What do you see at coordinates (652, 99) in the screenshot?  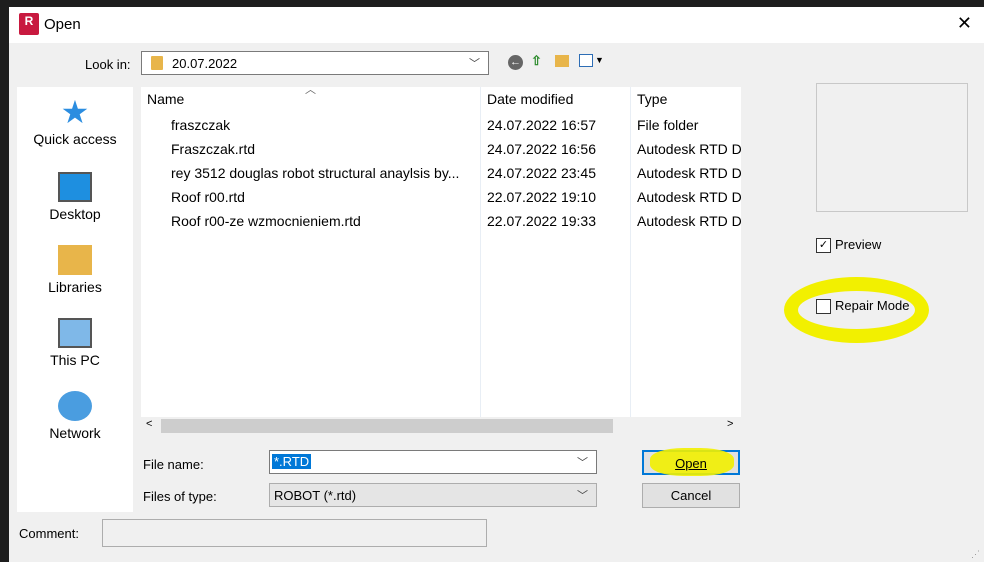 I see `column-type: Type` at bounding box center [652, 99].